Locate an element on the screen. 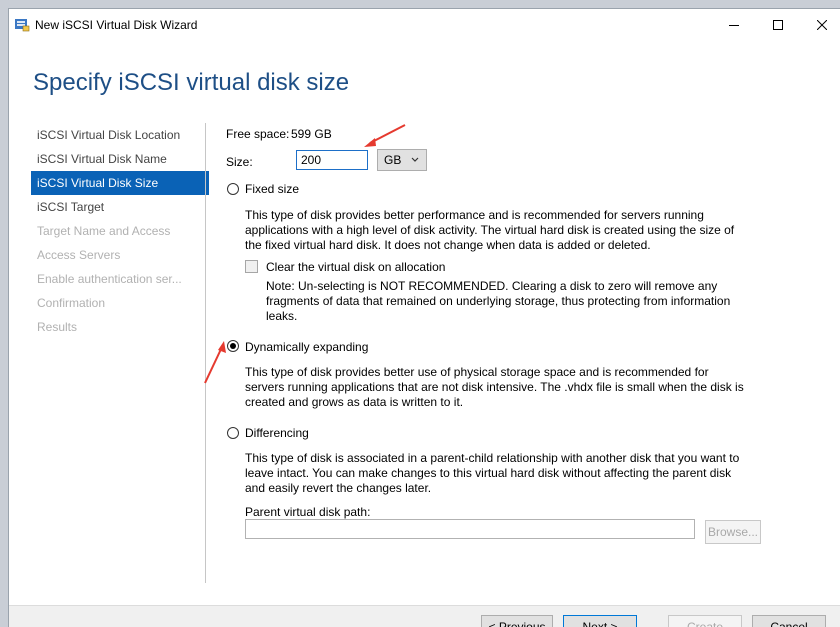  page-title: Specify iSCSI virtual disk size is located at coordinates (191, 82).